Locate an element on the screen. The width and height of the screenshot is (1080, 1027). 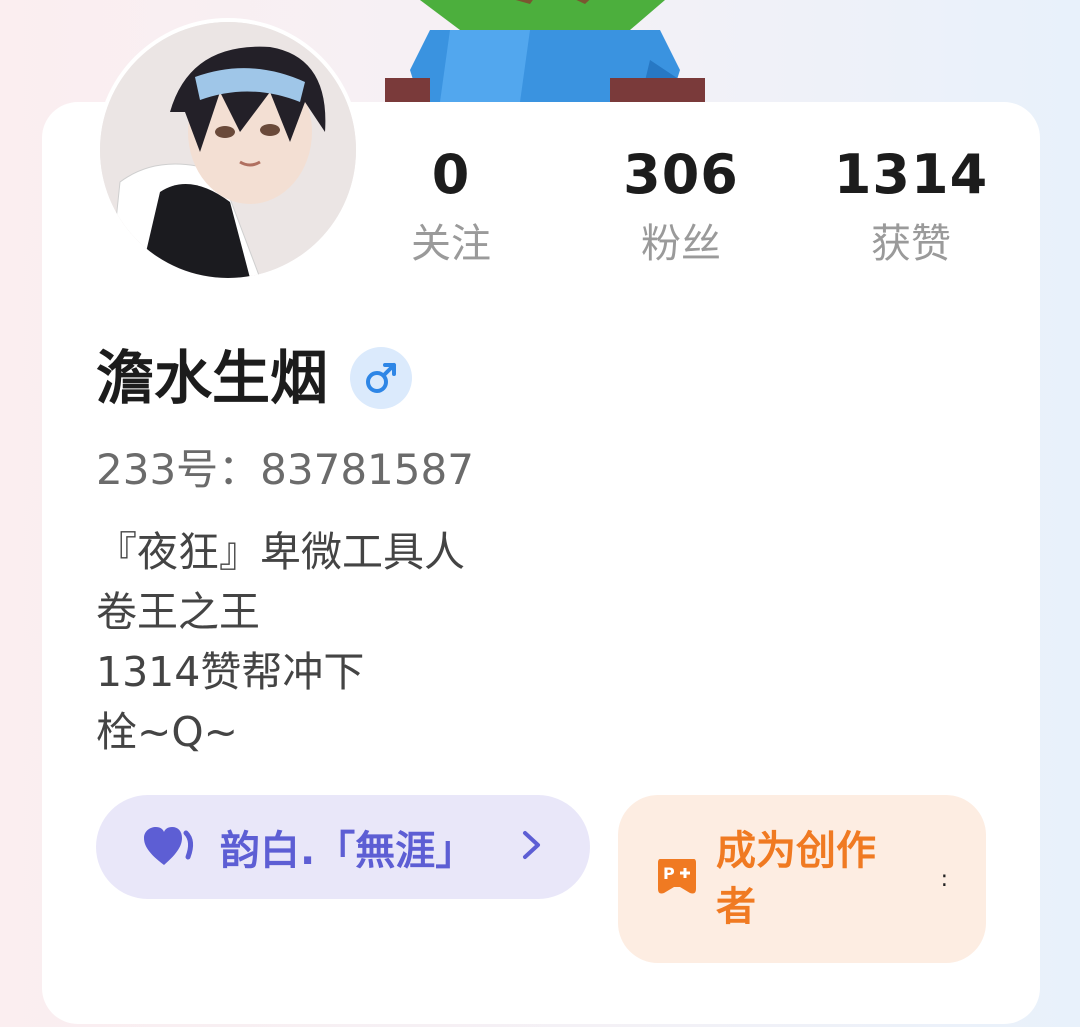
stat-likes: 1314 获赞 is located at coordinates (911, 207).